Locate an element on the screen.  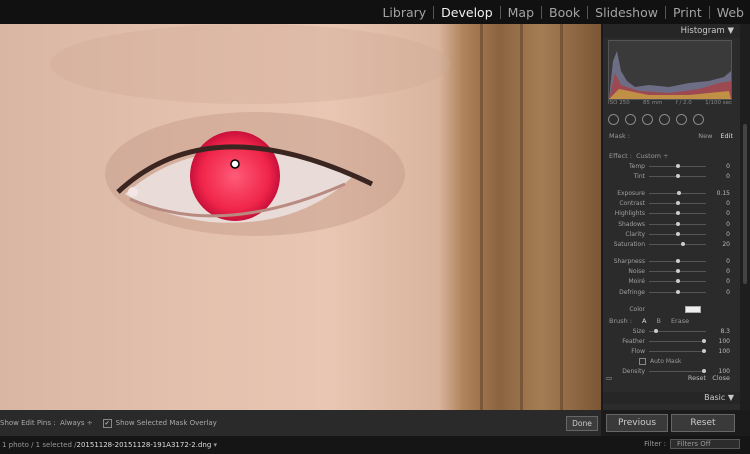
filter-control: Filter : Filters Off is located at coordinates (692, 444).